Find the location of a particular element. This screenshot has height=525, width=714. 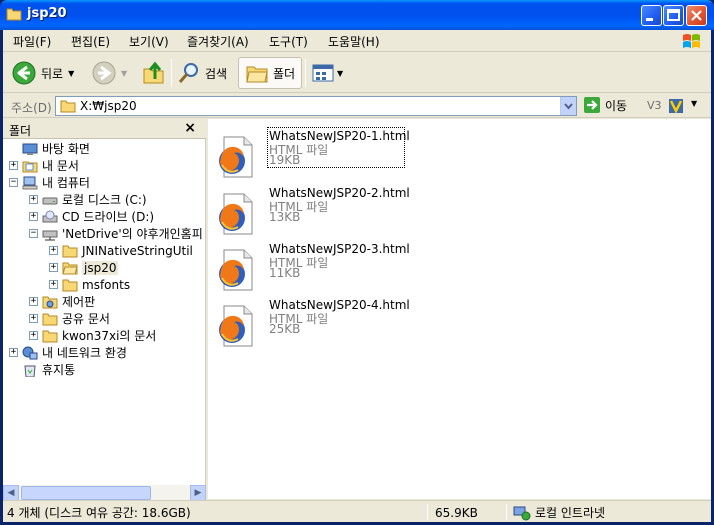

tree-item: + 내 네트워크 환경 is located at coordinates (68, 352).